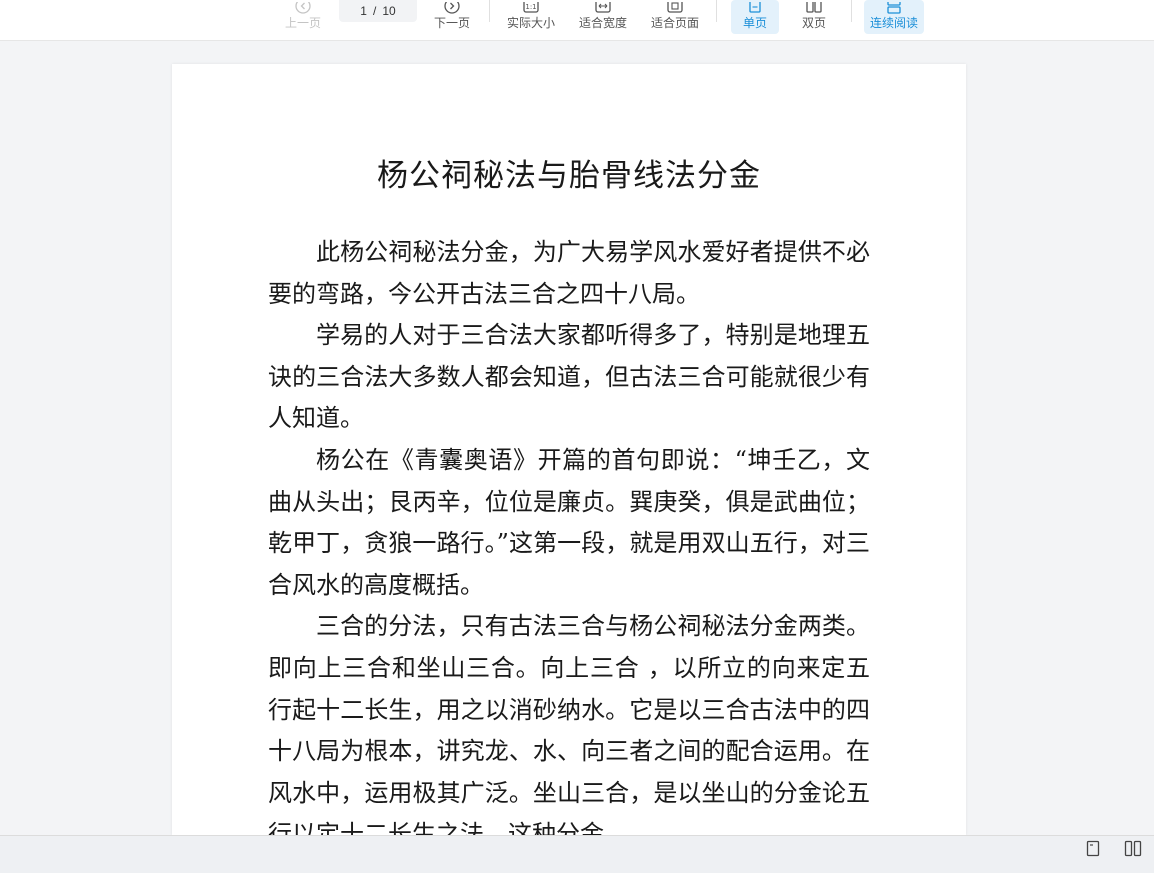 Image resolution: width=1154 pixels, height=873 pixels. I want to click on single-page-label: 单页, so click(754, 23).